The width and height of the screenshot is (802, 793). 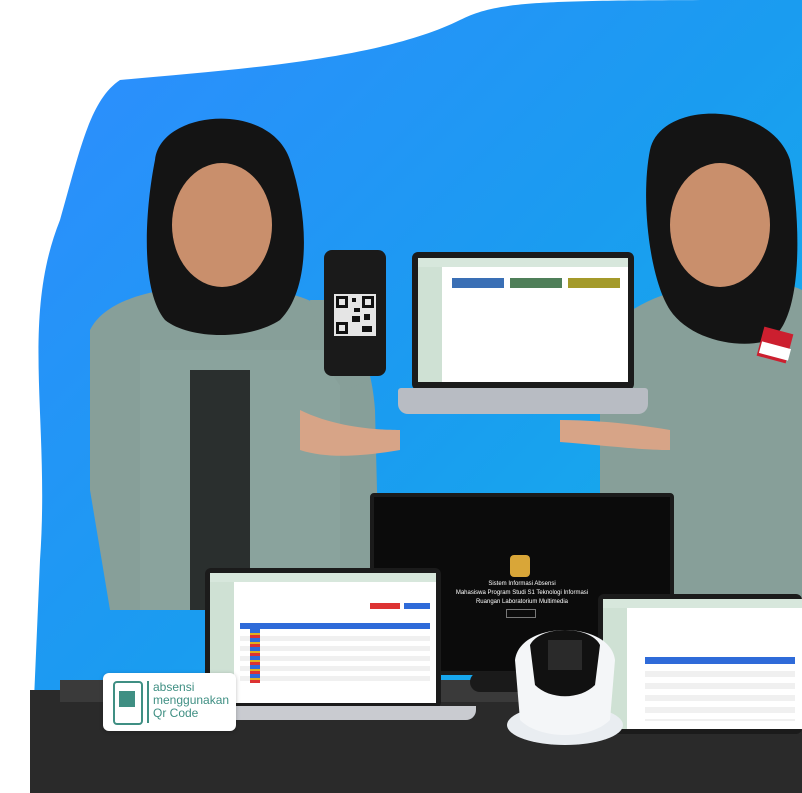 I want to click on stat-card-olive, so click(x=594, y=283).